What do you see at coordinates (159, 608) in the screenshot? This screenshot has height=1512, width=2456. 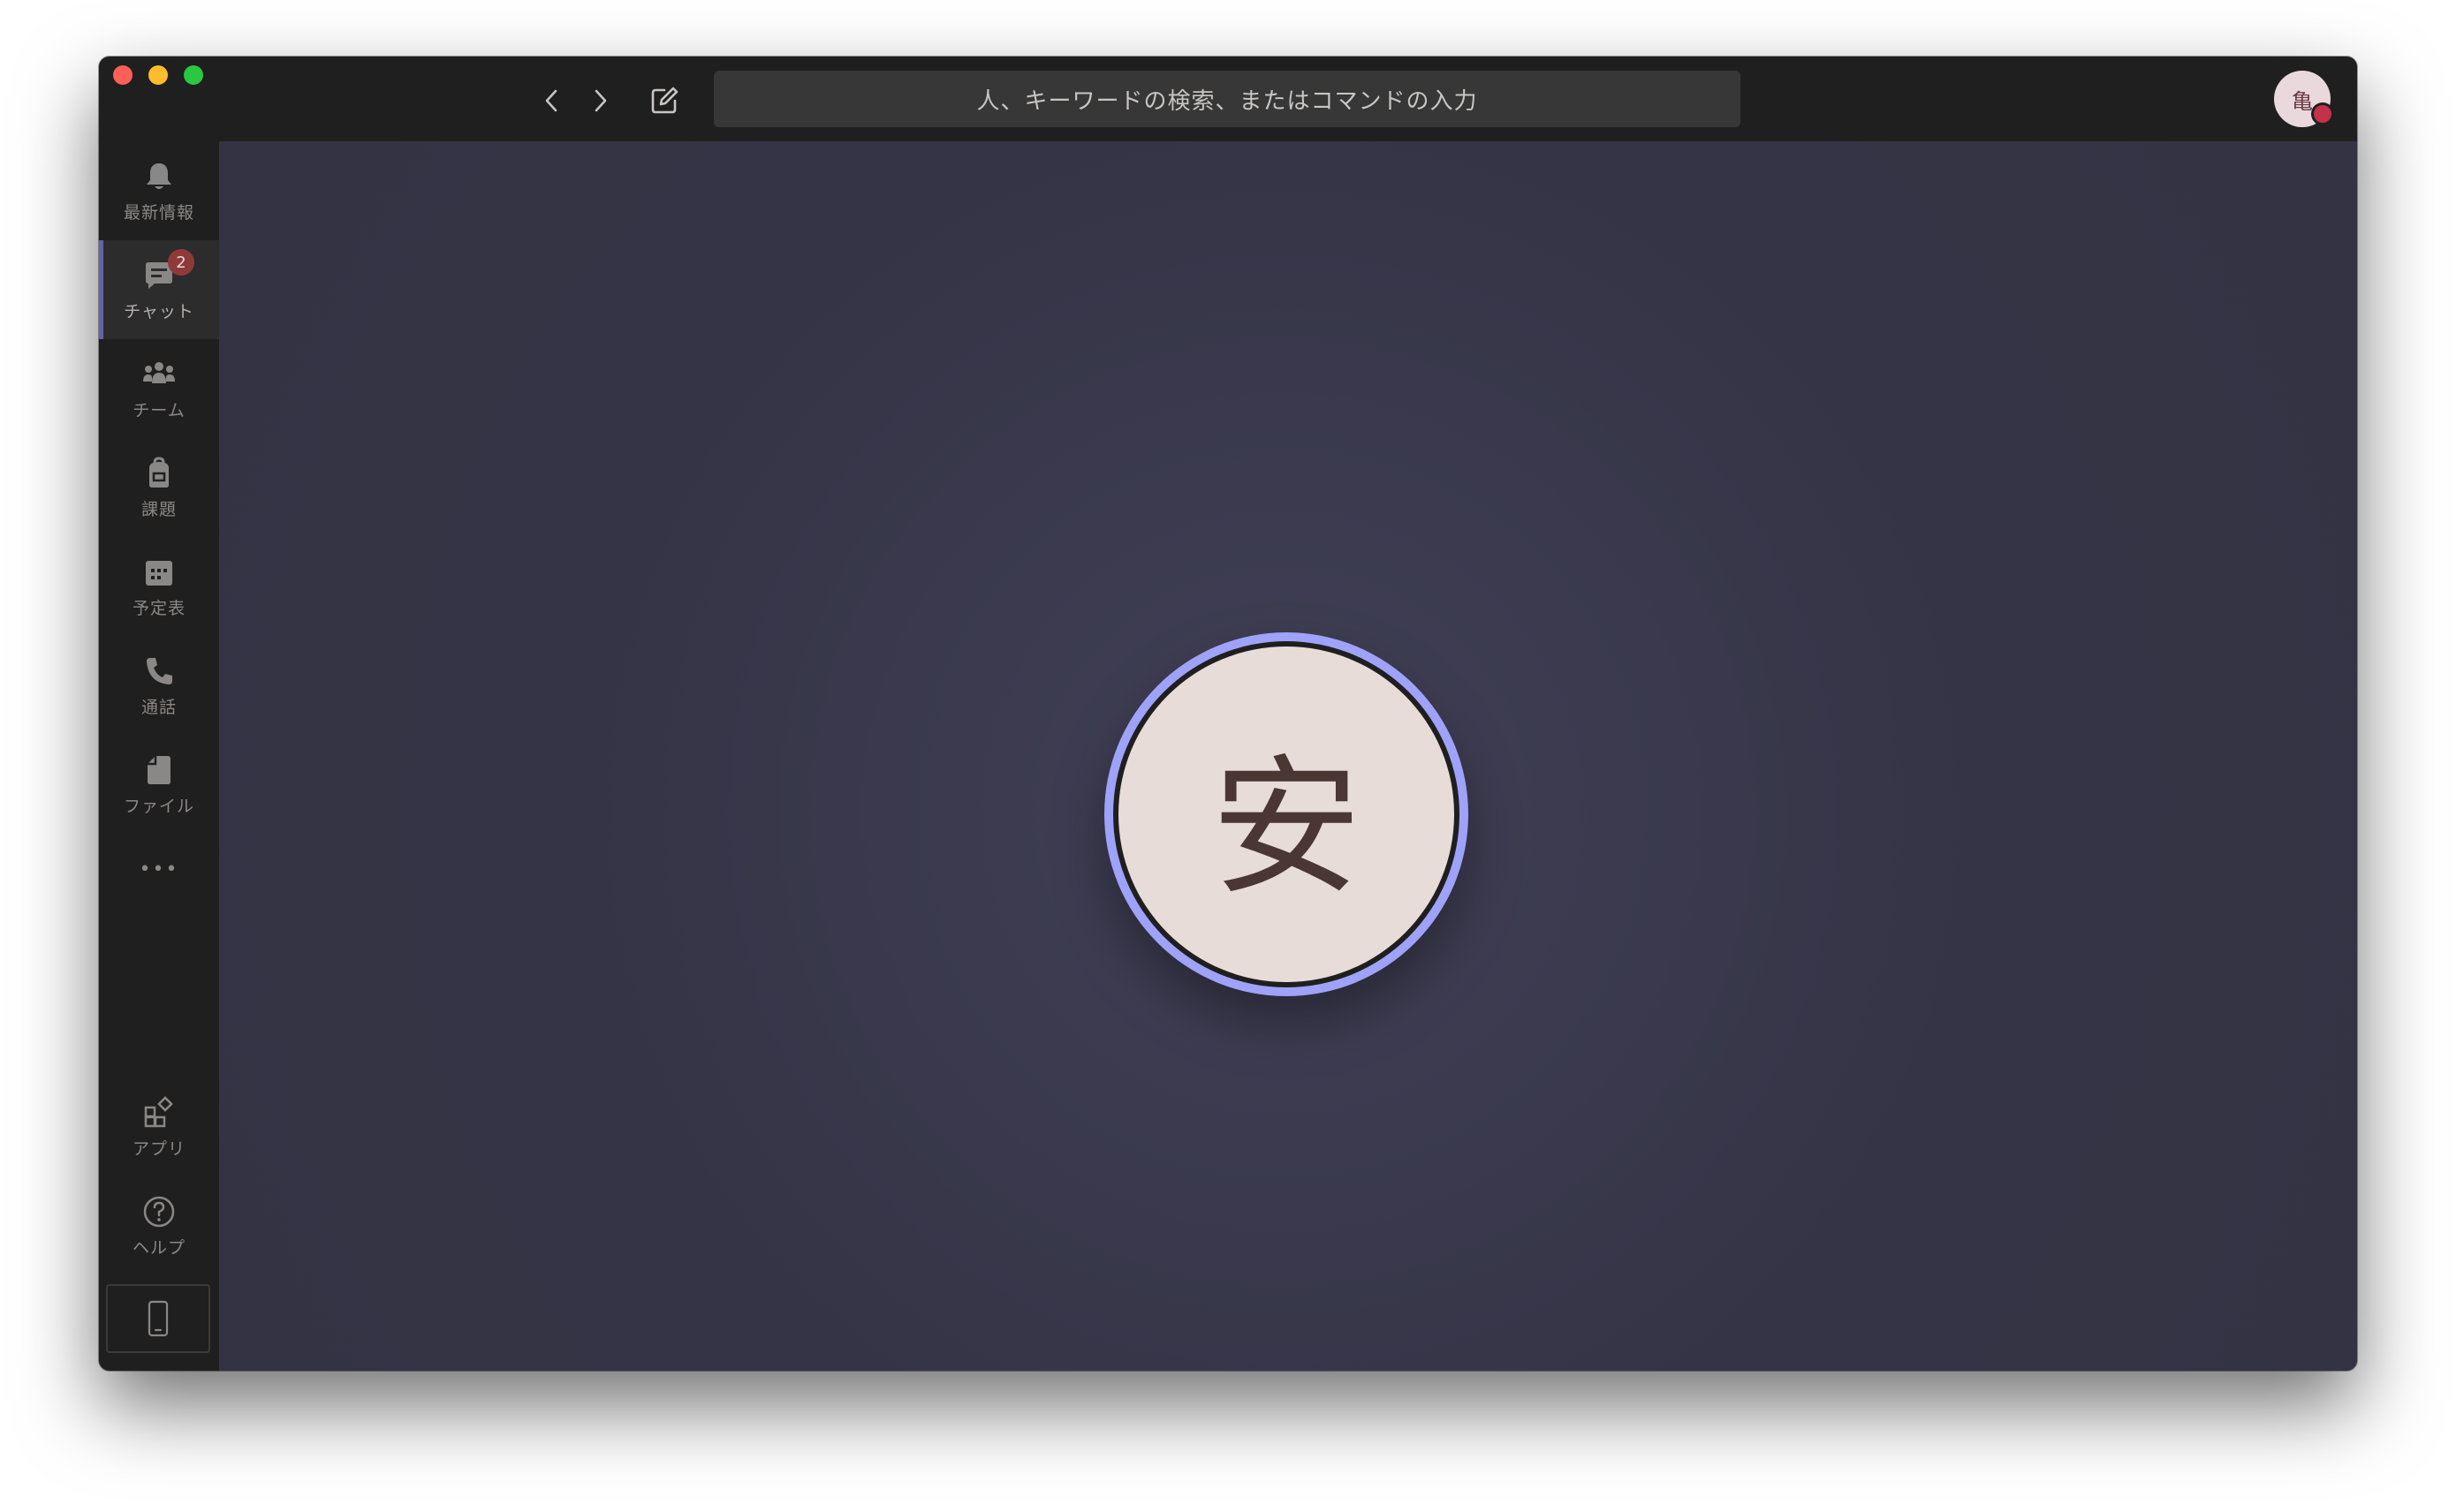 I see `rail-label-calendar: 予定表` at bounding box center [159, 608].